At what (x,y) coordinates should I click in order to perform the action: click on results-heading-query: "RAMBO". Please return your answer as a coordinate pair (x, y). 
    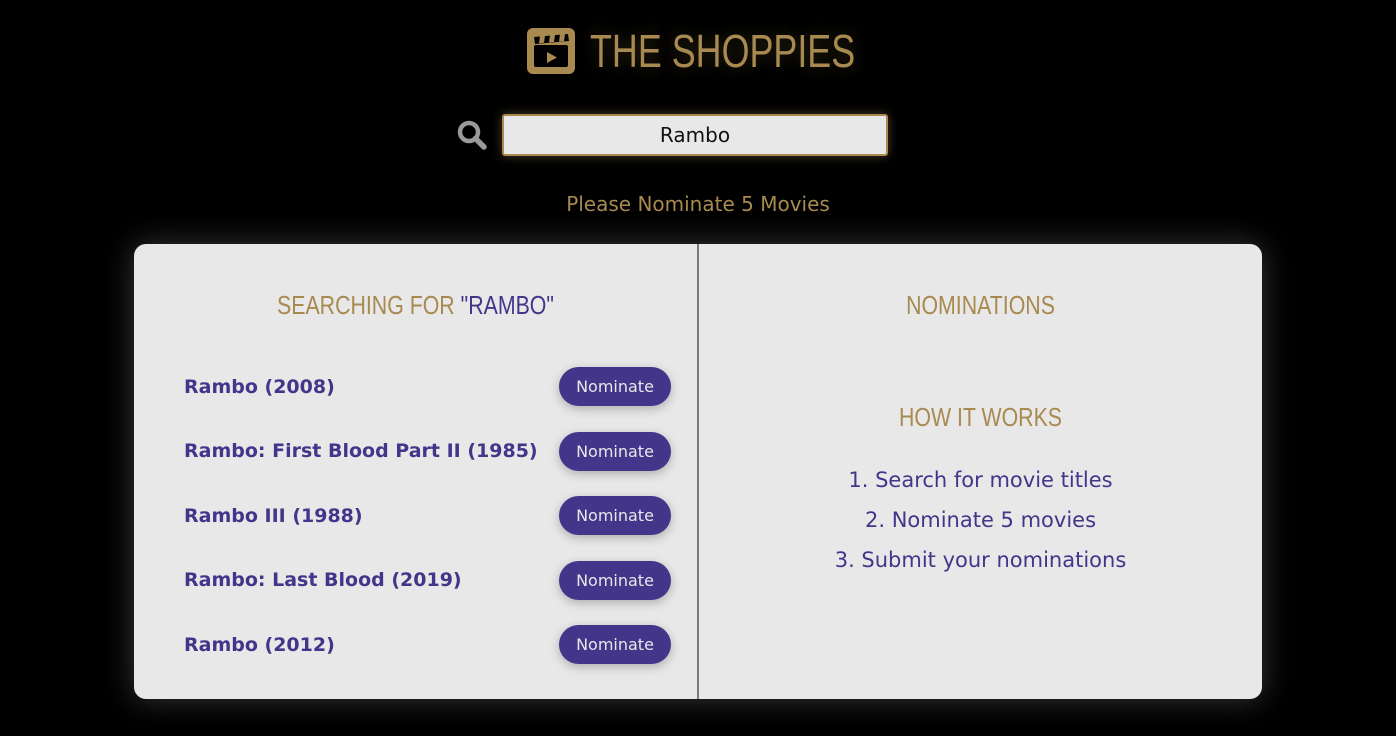
    Looking at the image, I should click on (507, 305).